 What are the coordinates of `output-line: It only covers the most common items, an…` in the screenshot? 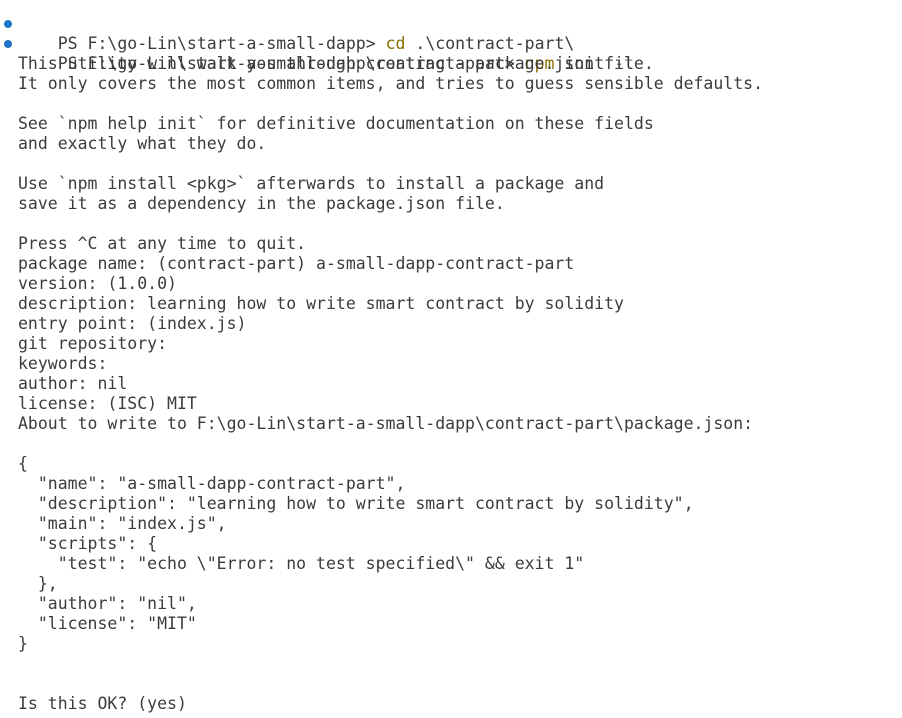 It's located at (391, 83).